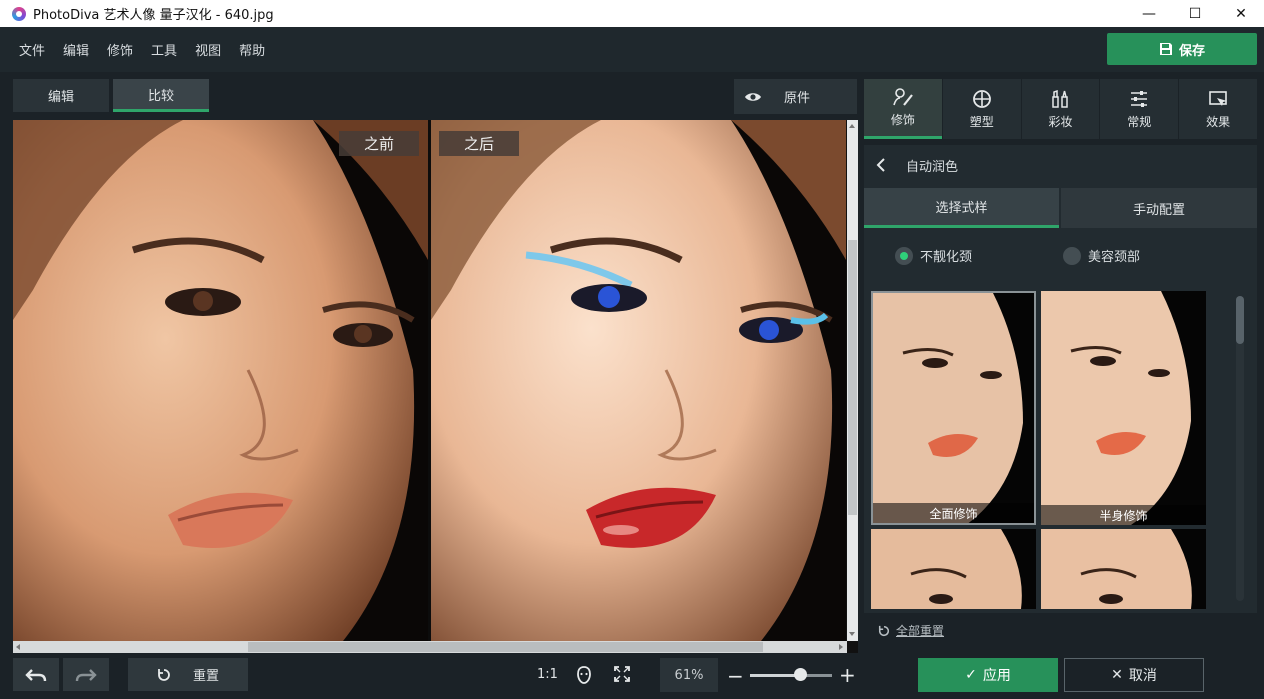 Image resolution: width=1264 pixels, height=699 pixels. What do you see at coordinates (252, 49) in the screenshot?
I see `menu-help: 帮助` at bounding box center [252, 49].